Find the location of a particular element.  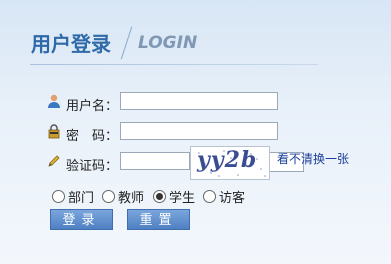

role-option-teacher: 教师 is located at coordinates (123, 196).